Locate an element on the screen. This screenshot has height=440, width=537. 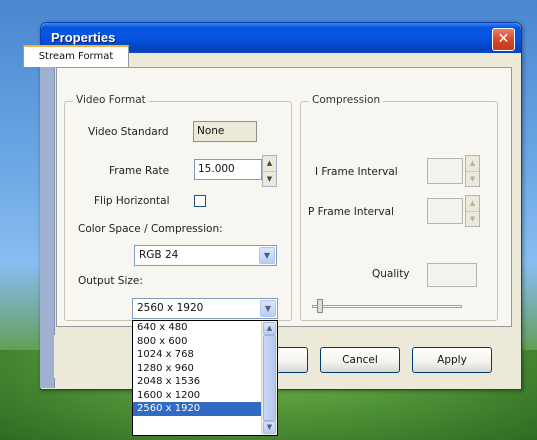
p-frame-interval-spinner: ▲ ▼ is located at coordinates (472, 211).